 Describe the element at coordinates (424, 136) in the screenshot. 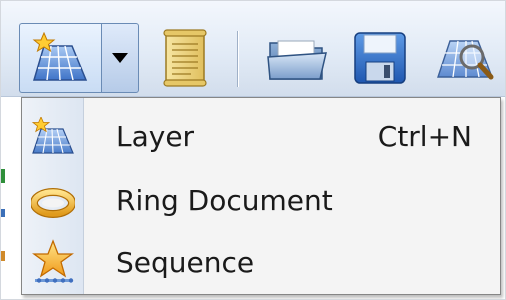

I see `menu-item-shortcut: Ctrl+N` at that location.